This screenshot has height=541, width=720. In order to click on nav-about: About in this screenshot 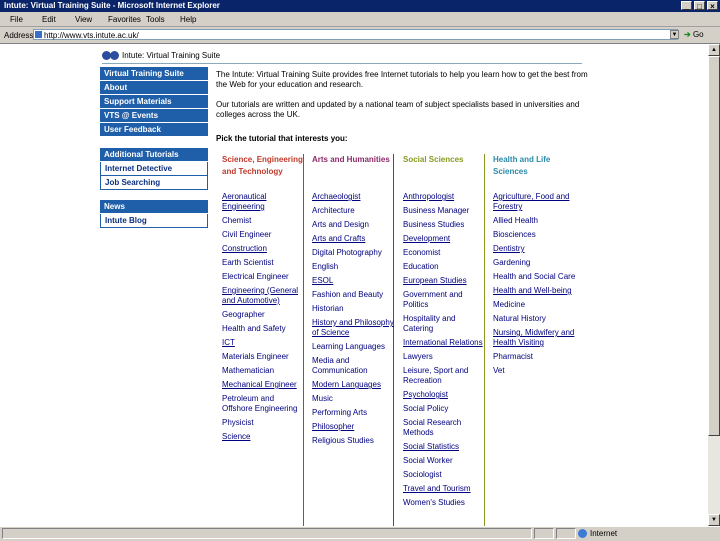, I will do `click(154, 87)`.